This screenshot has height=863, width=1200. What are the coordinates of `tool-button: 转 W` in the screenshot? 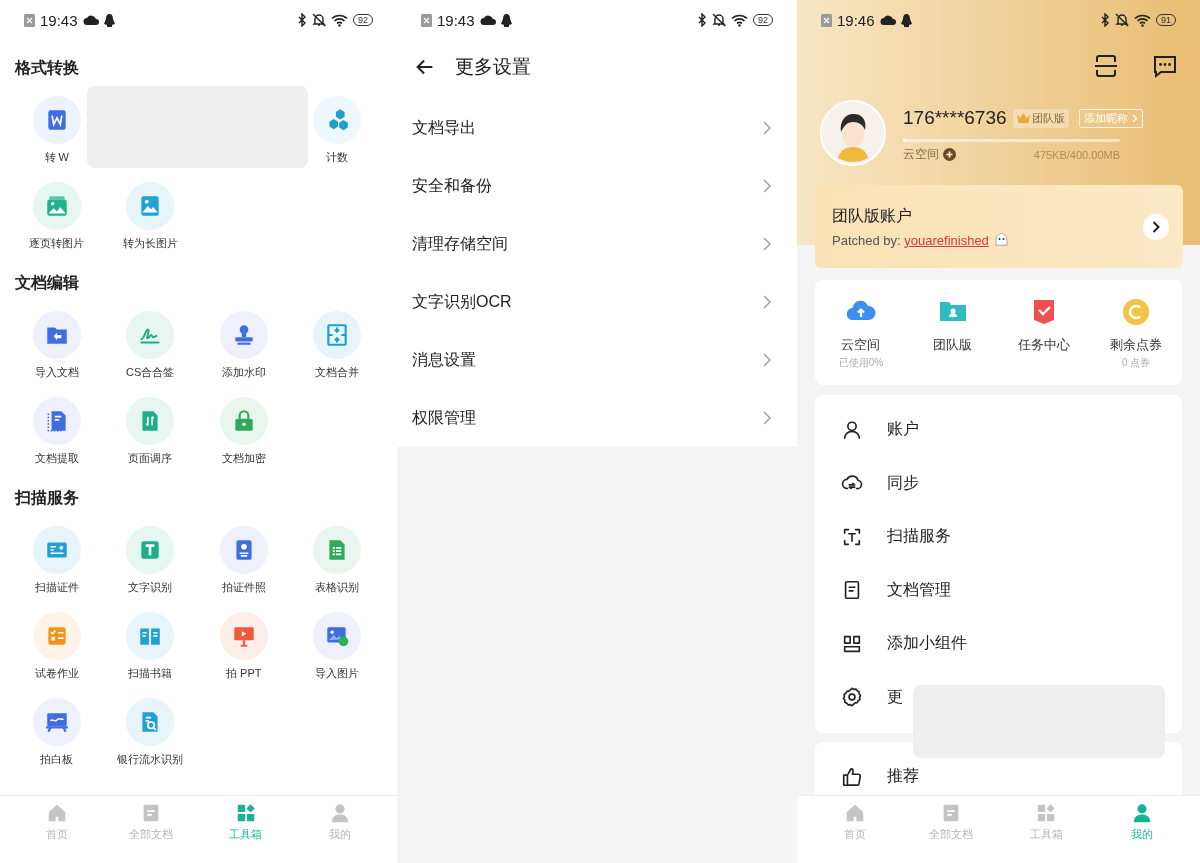 It's located at (56, 129).